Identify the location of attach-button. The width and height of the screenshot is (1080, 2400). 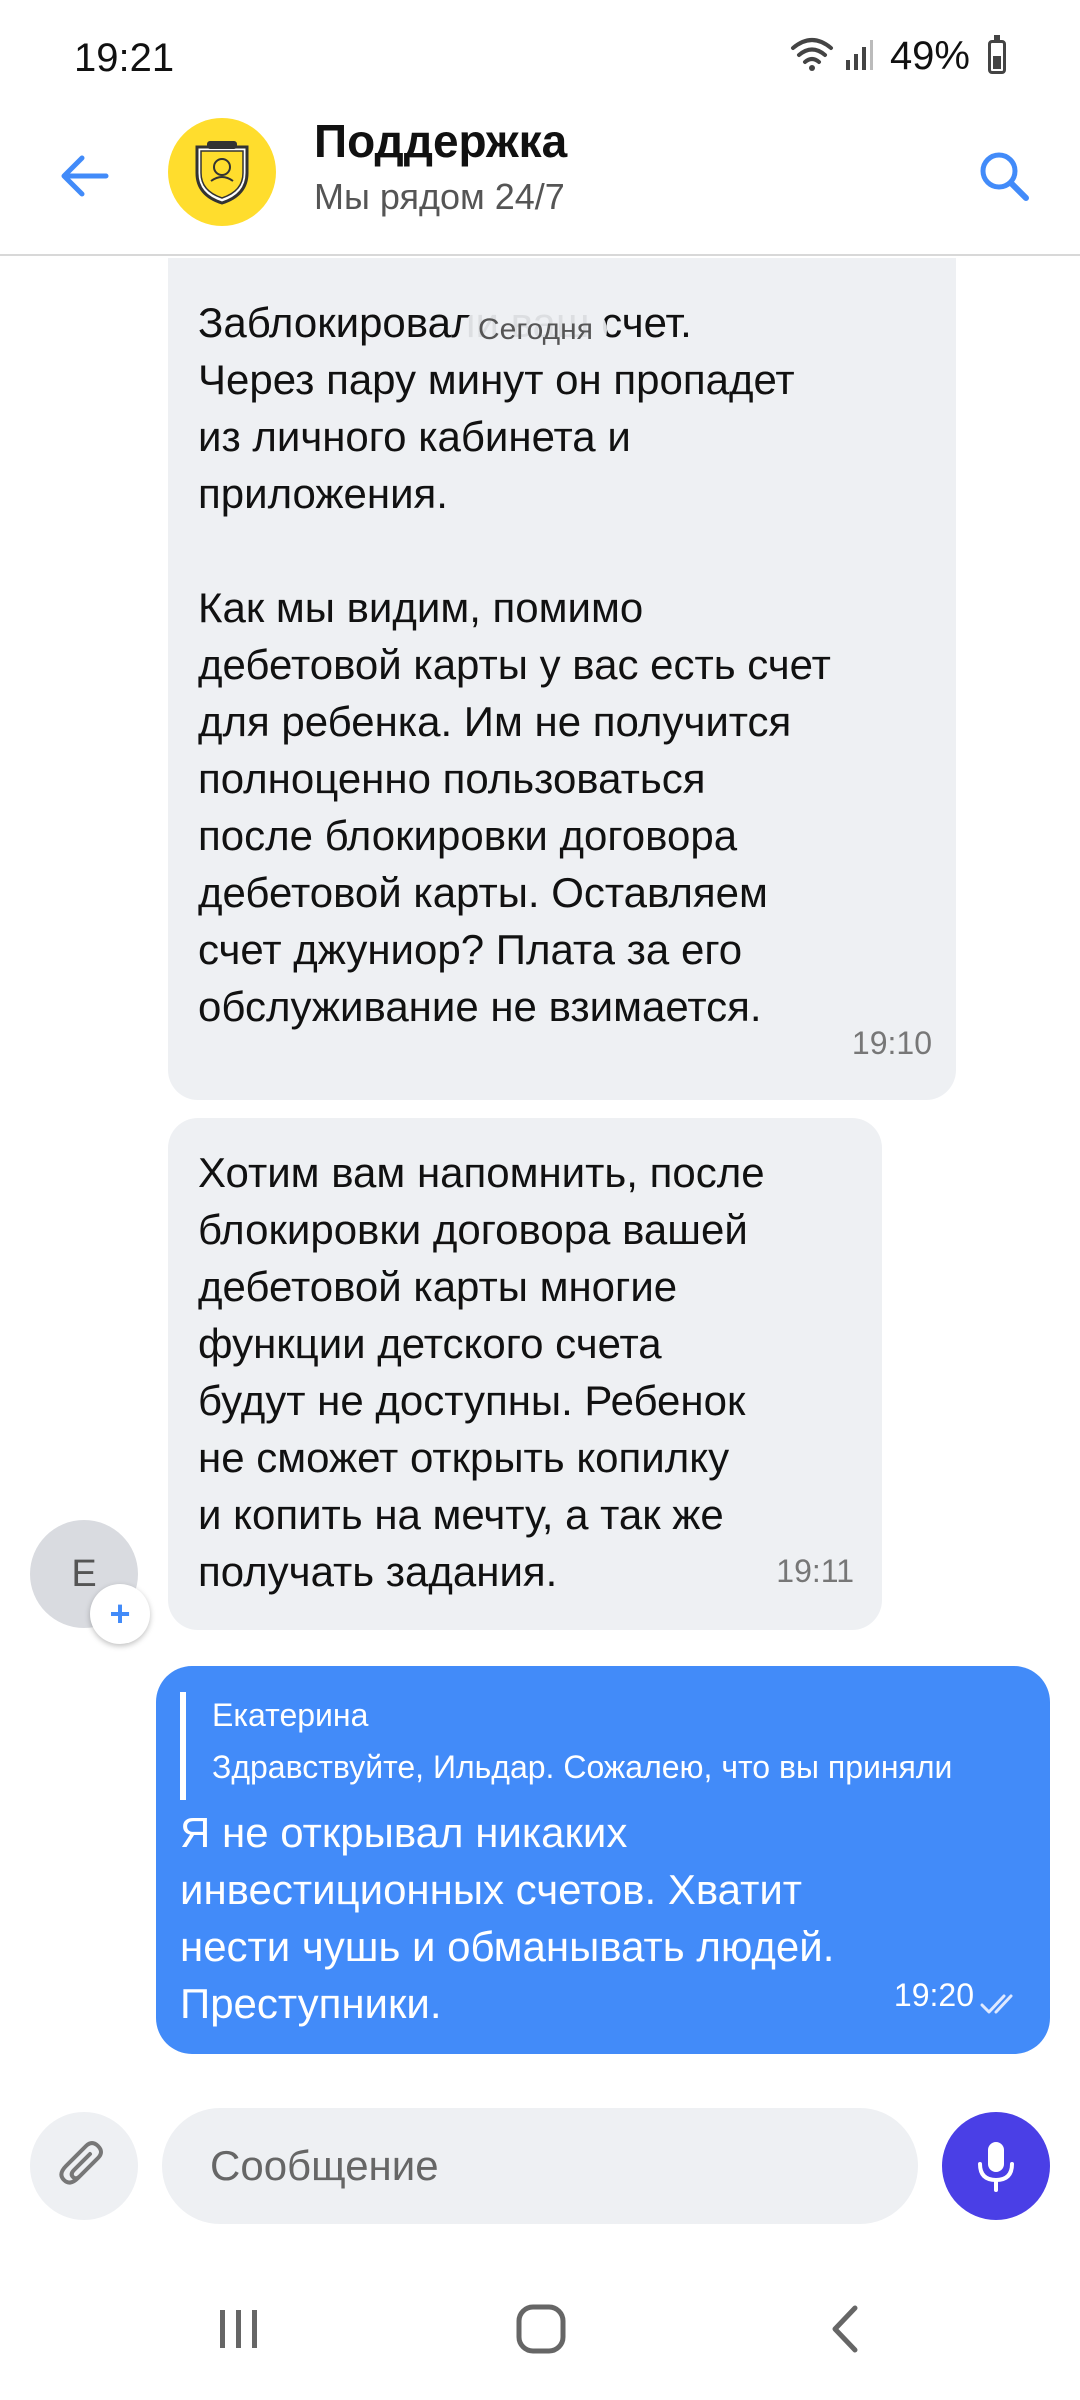
(84, 2166).